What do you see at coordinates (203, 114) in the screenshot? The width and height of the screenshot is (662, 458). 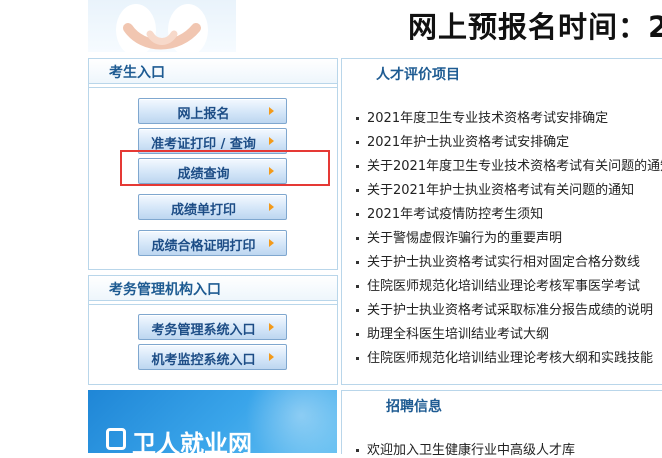 I see `button-label: 网上报名` at bounding box center [203, 114].